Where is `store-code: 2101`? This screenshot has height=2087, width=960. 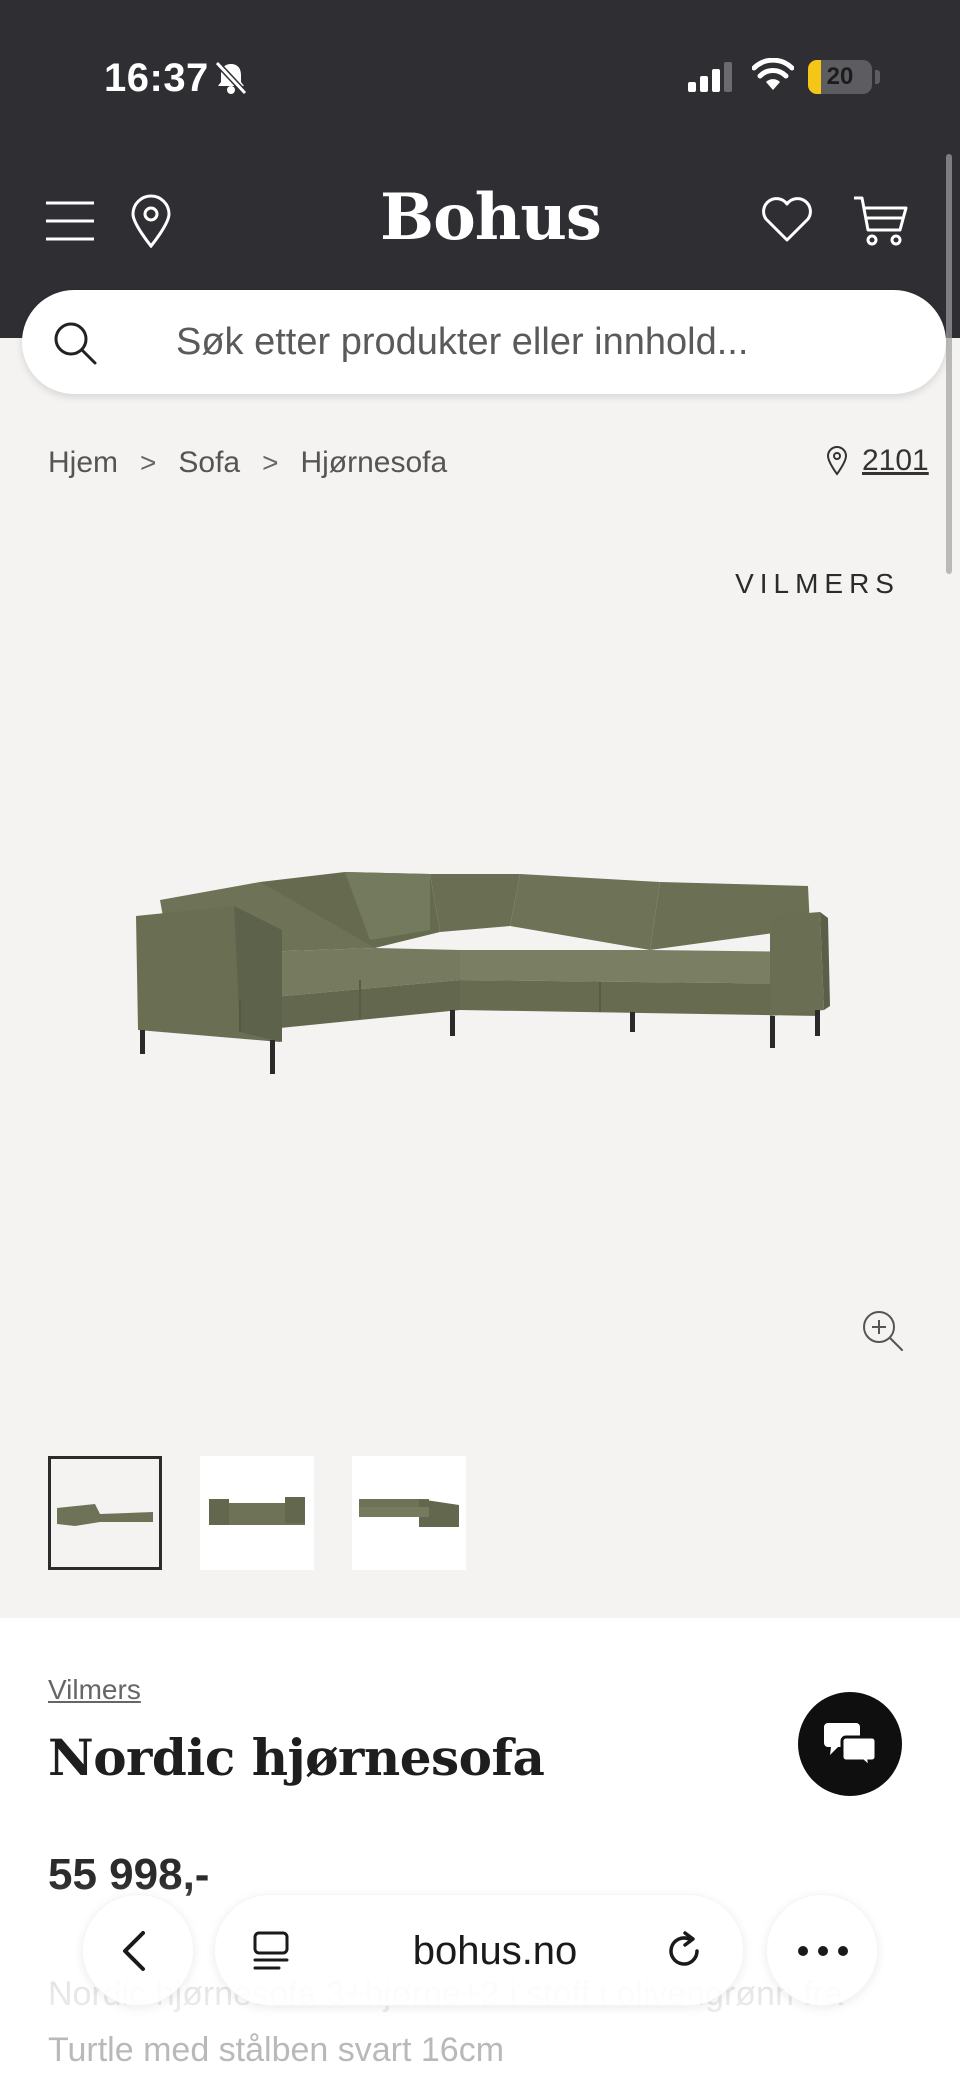 store-code: 2101 is located at coordinates (895, 461).